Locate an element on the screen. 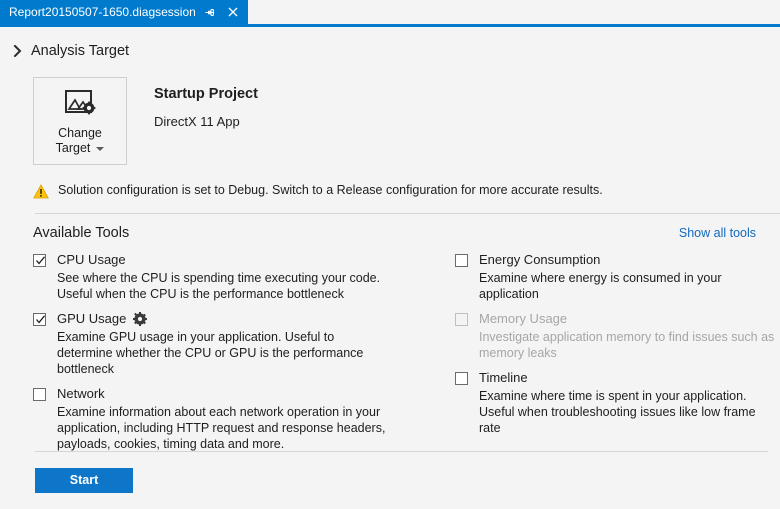 Image resolution: width=780 pixels, height=509 pixels. divider-top is located at coordinates (407, 213).